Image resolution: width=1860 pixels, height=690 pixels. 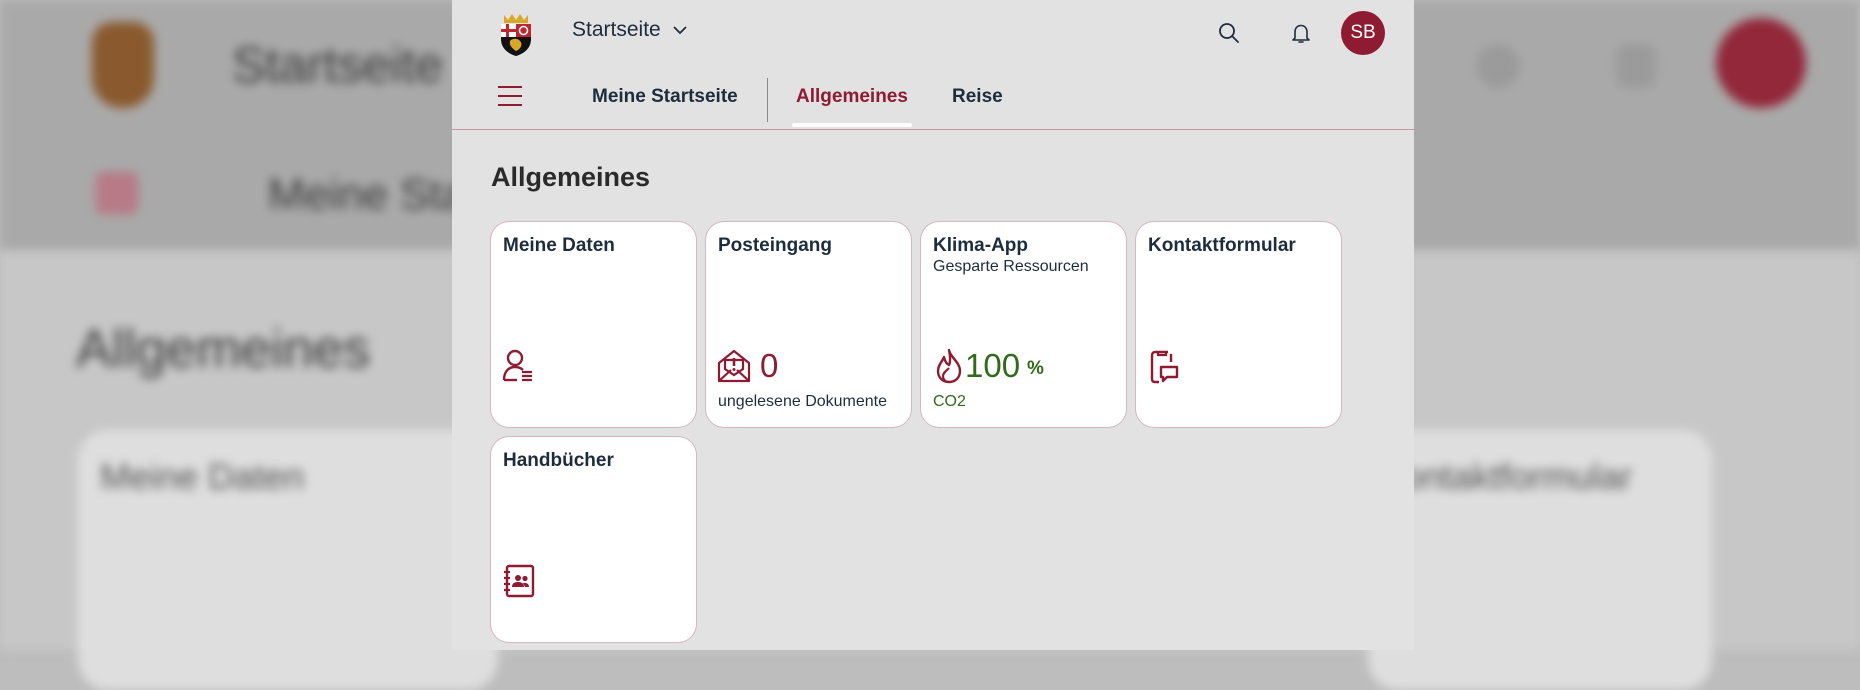 What do you see at coordinates (1517, 476) in the screenshot?
I see `bg-card-right-label: ontaktformular` at bounding box center [1517, 476].